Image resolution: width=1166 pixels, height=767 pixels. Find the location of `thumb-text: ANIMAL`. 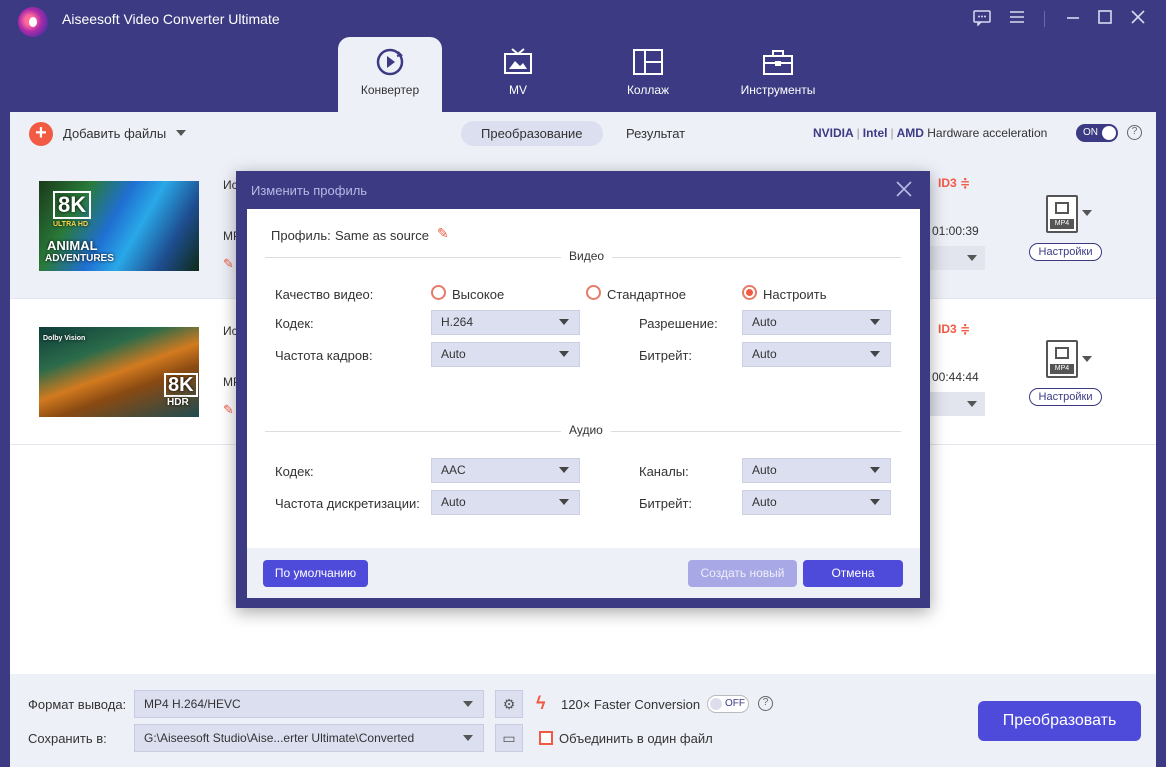

thumb-text: ANIMAL is located at coordinates (72, 245).